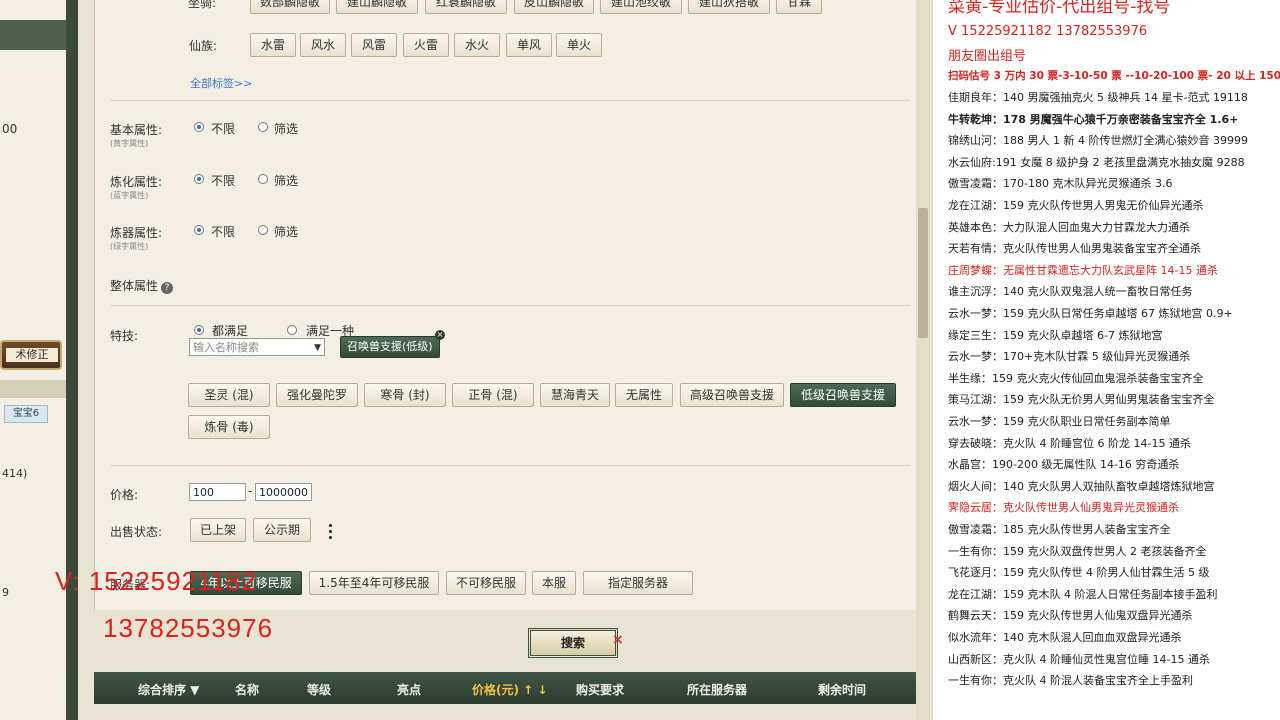  I want to click on skill-filter-button: 正骨 (混), so click(493, 395).